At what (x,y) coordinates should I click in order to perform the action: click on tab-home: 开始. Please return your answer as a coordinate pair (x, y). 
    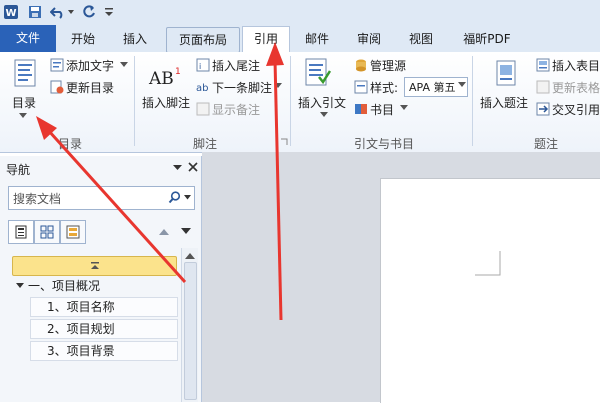
    Looking at the image, I should click on (83, 39).